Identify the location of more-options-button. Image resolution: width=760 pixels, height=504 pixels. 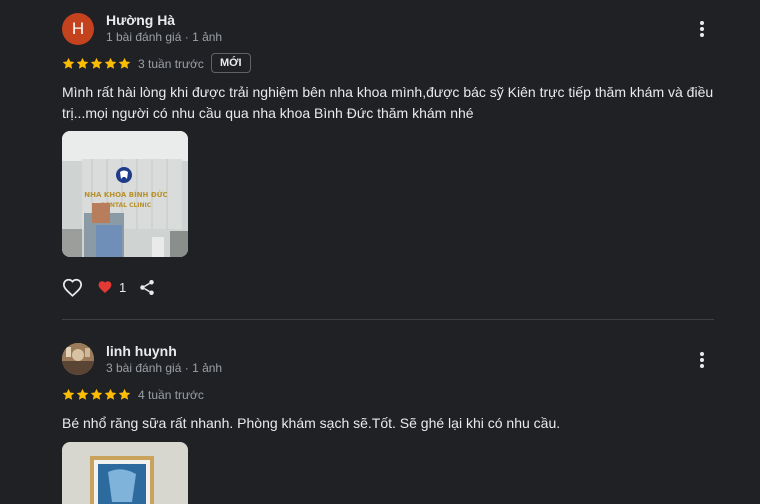
(702, 360).